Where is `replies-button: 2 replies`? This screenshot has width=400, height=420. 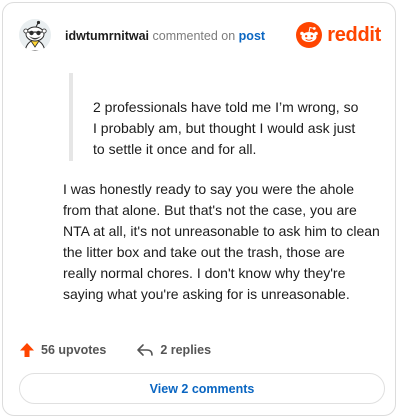 replies-button: 2 replies is located at coordinates (173, 350).